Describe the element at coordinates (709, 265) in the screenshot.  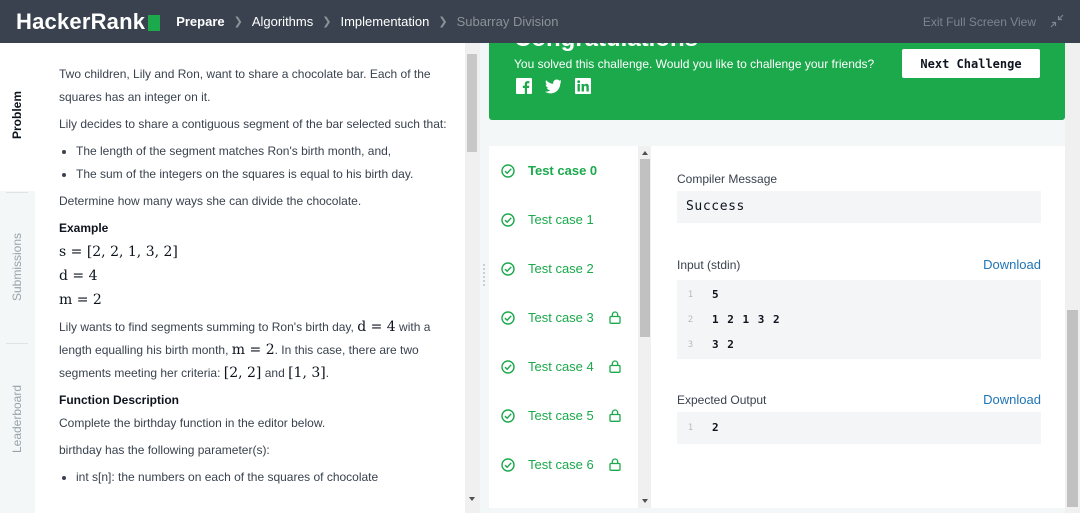
I see `input-label: Input (stdin)` at that location.